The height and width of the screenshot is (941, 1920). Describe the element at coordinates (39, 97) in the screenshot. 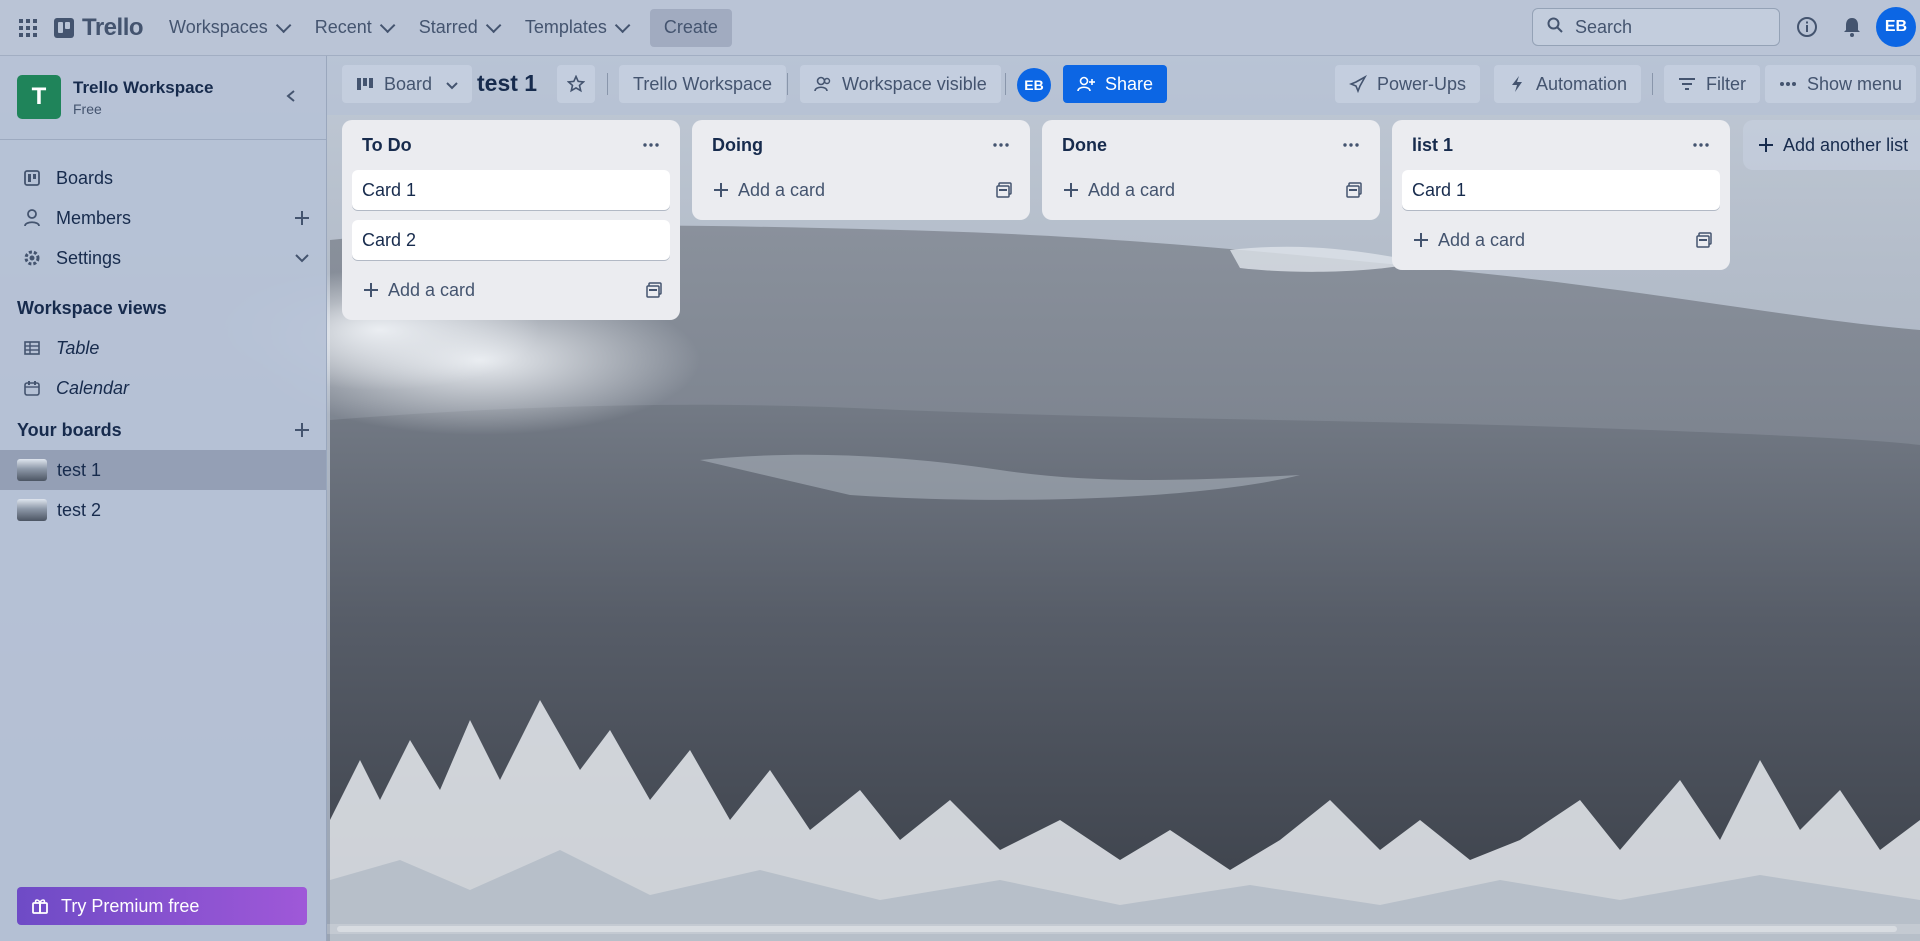

I see `workspace-logo: T` at that location.